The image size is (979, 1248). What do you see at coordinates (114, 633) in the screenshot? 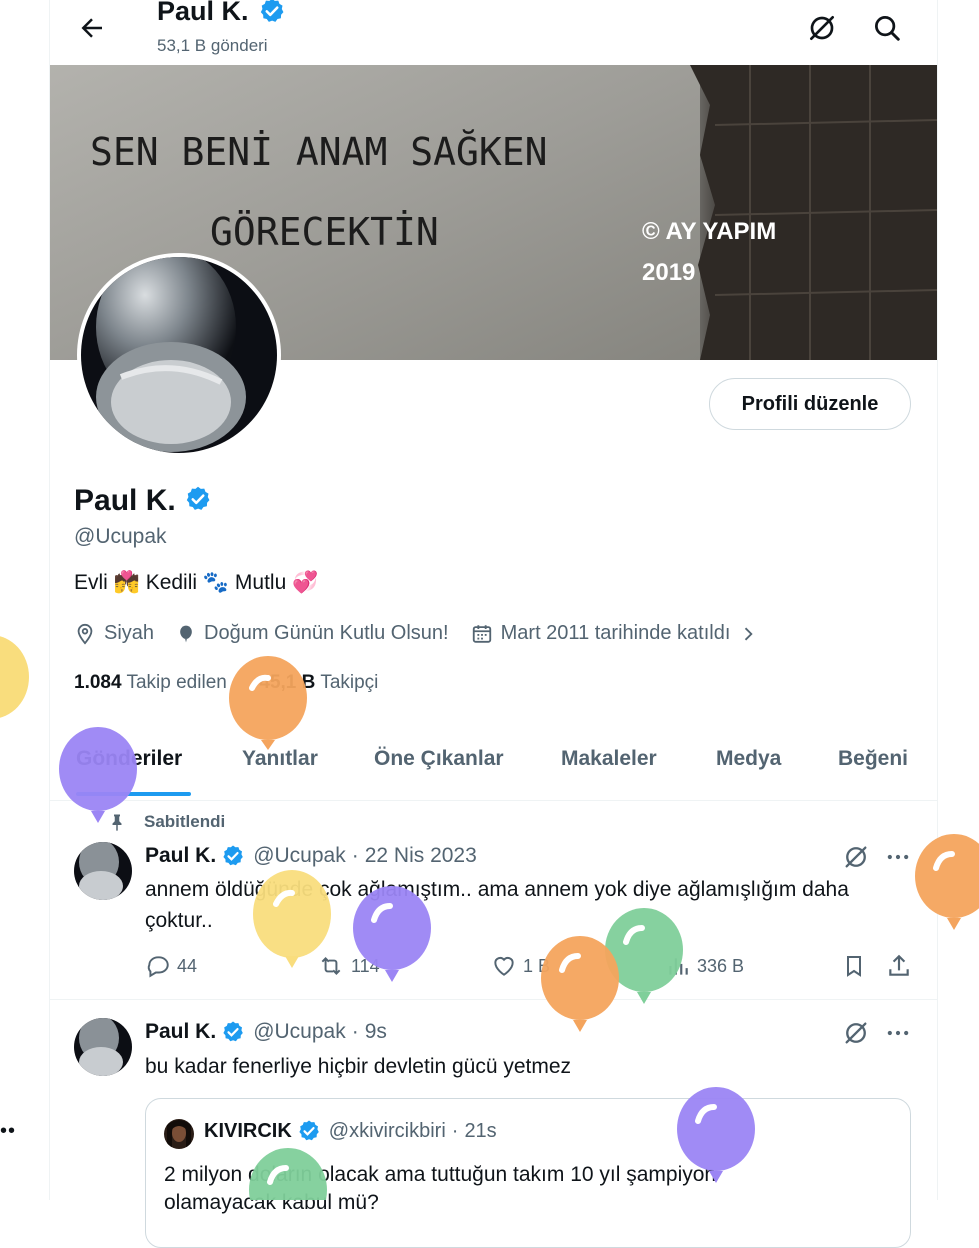
I see `location: Siyah` at bounding box center [114, 633].